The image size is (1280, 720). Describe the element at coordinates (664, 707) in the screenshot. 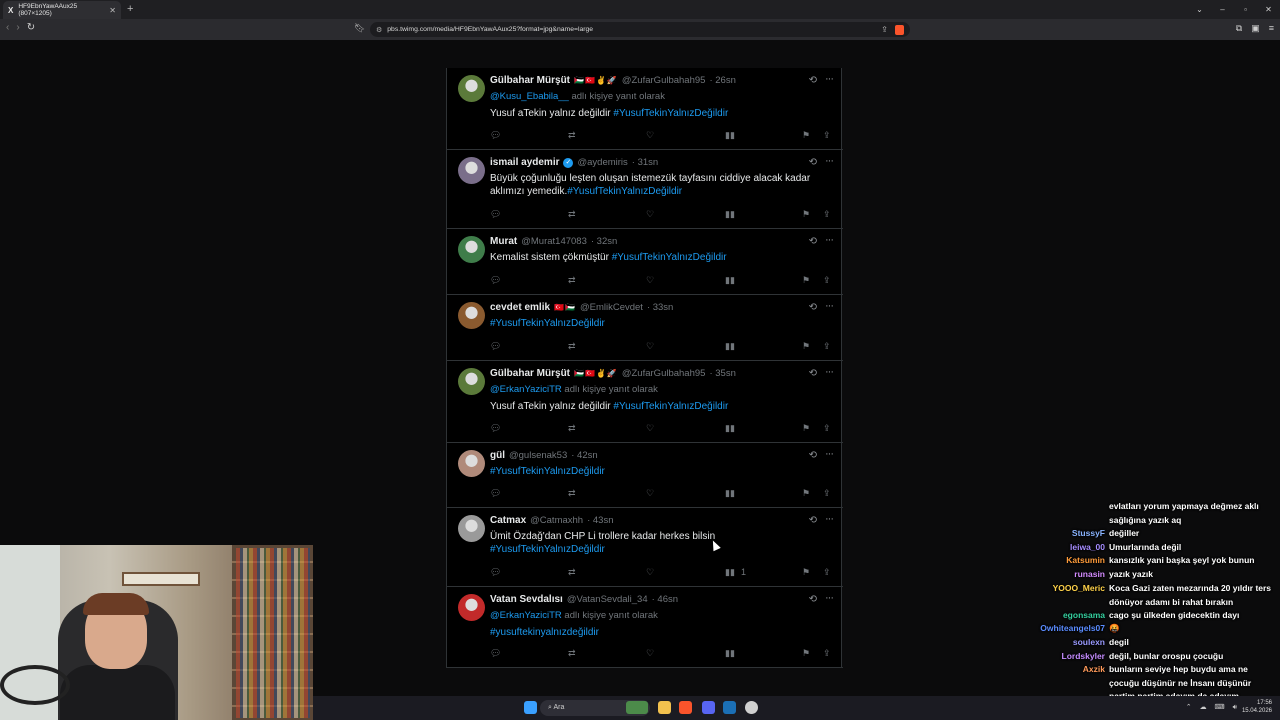

I see `file-explorer-icon` at that location.